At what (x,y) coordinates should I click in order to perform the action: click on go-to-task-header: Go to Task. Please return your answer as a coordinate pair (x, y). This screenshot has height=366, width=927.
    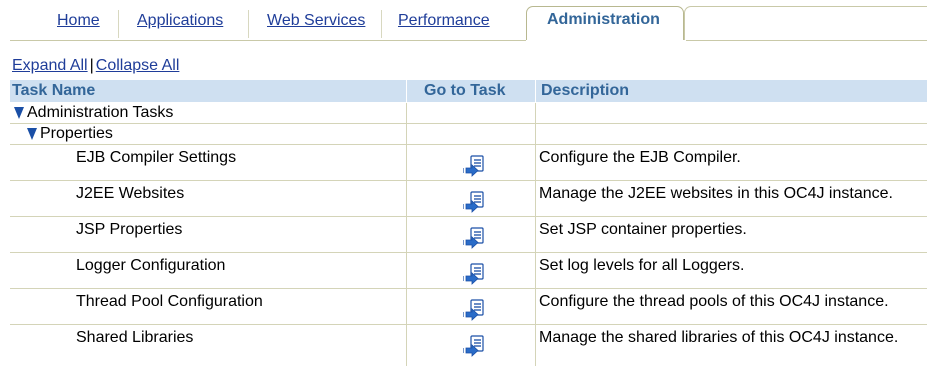
    Looking at the image, I should click on (465, 90).